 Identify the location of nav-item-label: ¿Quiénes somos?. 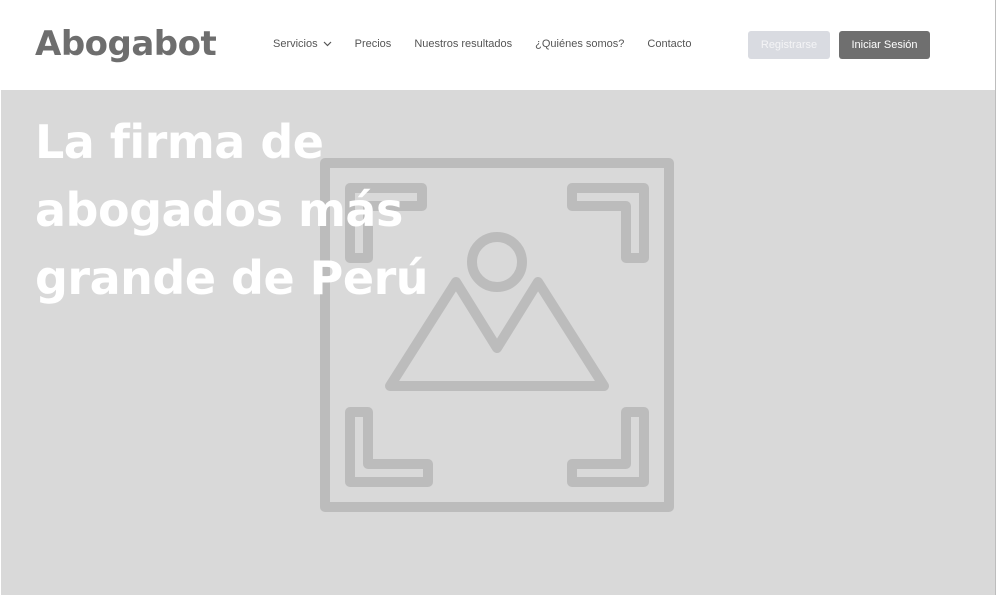
(580, 44).